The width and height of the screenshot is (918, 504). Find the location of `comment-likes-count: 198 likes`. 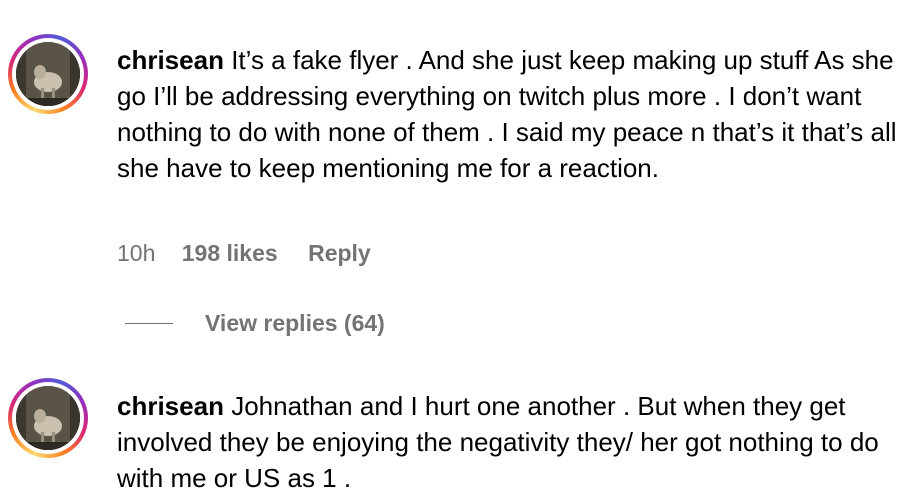

comment-likes-count: 198 likes is located at coordinates (230, 253).